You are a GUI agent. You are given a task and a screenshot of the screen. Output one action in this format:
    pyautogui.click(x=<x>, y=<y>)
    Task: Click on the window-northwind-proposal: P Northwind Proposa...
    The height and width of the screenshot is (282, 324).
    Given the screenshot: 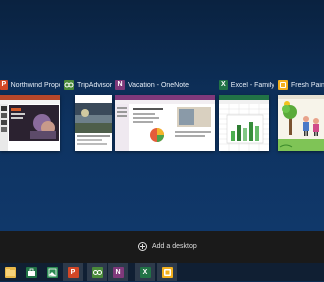 What is the action you would take?
    pyautogui.click(x=30, y=114)
    